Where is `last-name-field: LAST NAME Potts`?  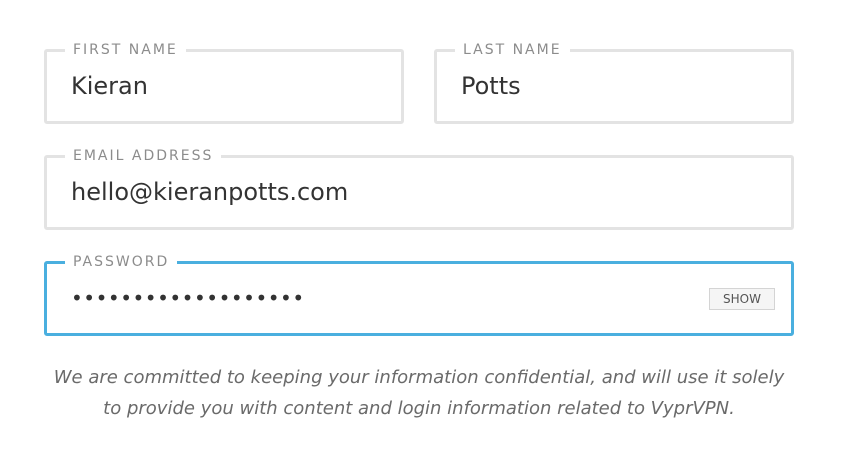 last-name-field: LAST NAME Potts is located at coordinates (614, 82).